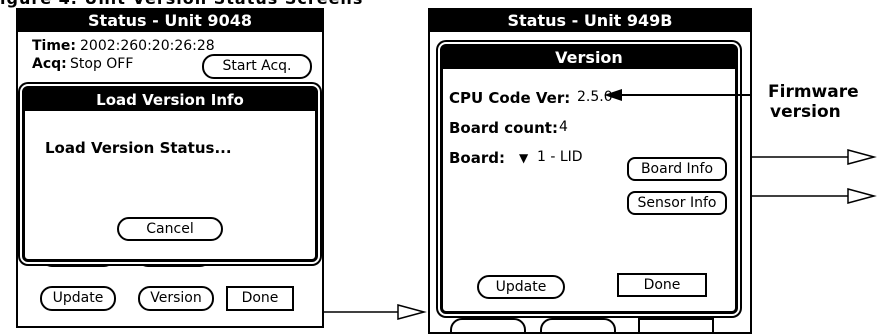 The width and height of the screenshot is (877, 334). I want to click on left-title: Status - Unit 9048, so click(170, 20).